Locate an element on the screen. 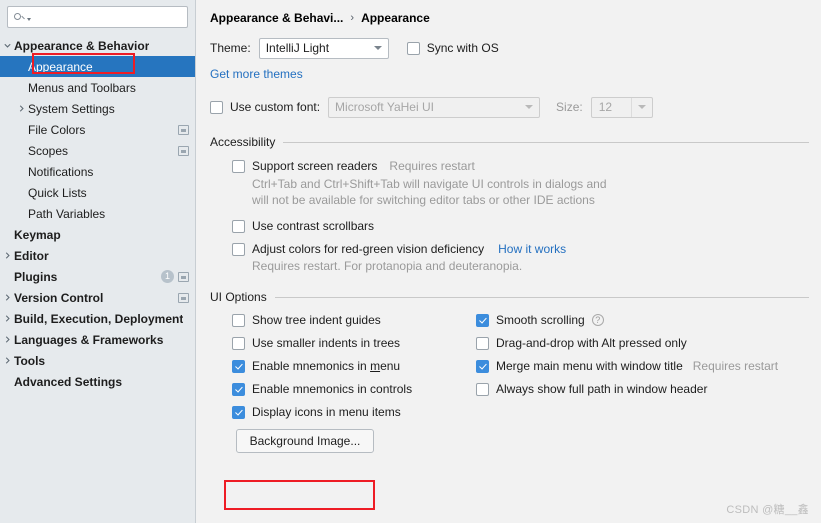 Image resolution: width=821 pixels, height=523 pixels. enable-mnemonics-in-controls-row: Enable mnemonics in controls is located at coordinates (354, 389).